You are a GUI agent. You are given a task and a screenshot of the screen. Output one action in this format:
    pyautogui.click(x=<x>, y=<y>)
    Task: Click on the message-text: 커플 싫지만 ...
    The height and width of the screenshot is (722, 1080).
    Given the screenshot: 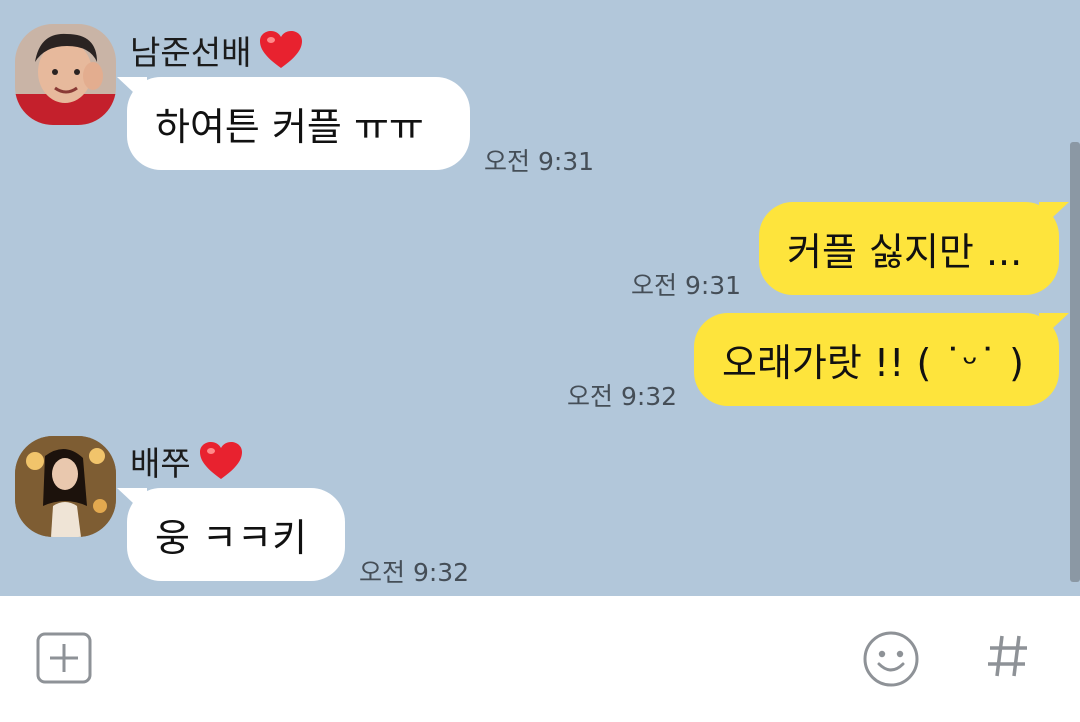 What is the action you would take?
    pyautogui.click(x=905, y=252)
    